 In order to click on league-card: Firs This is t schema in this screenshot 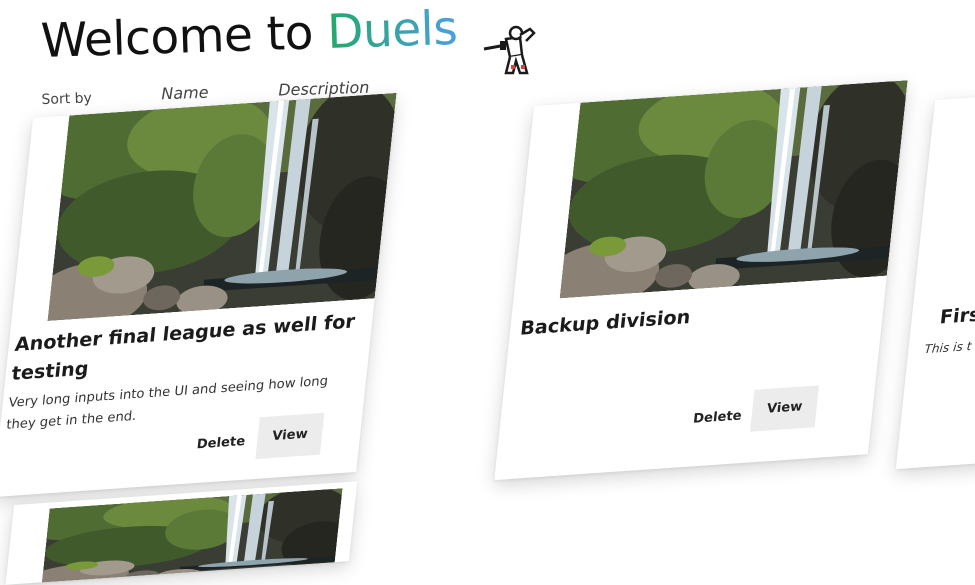, I will do `click(935, 277)`.